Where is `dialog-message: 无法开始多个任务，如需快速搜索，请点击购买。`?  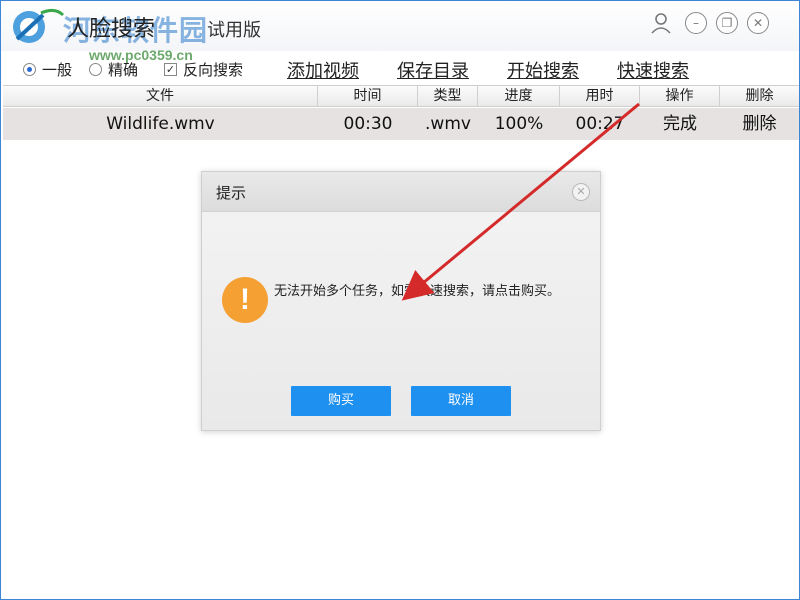 dialog-message: 无法开始多个任务，如需快速搜索，请点击购买。 is located at coordinates (417, 291).